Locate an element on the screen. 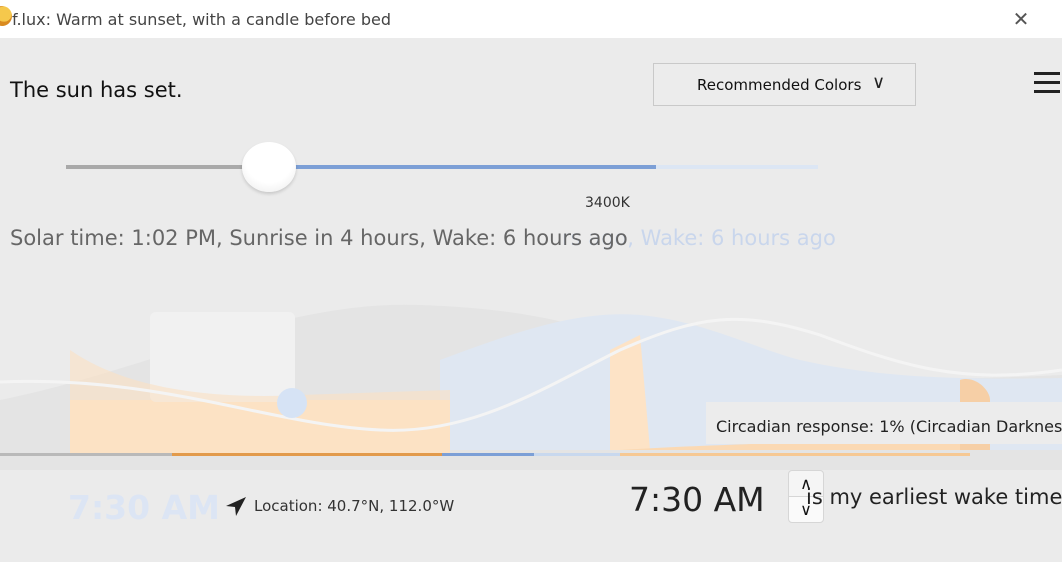  preset-selected-value: Recommended Colors is located at coordinates (779, 84).